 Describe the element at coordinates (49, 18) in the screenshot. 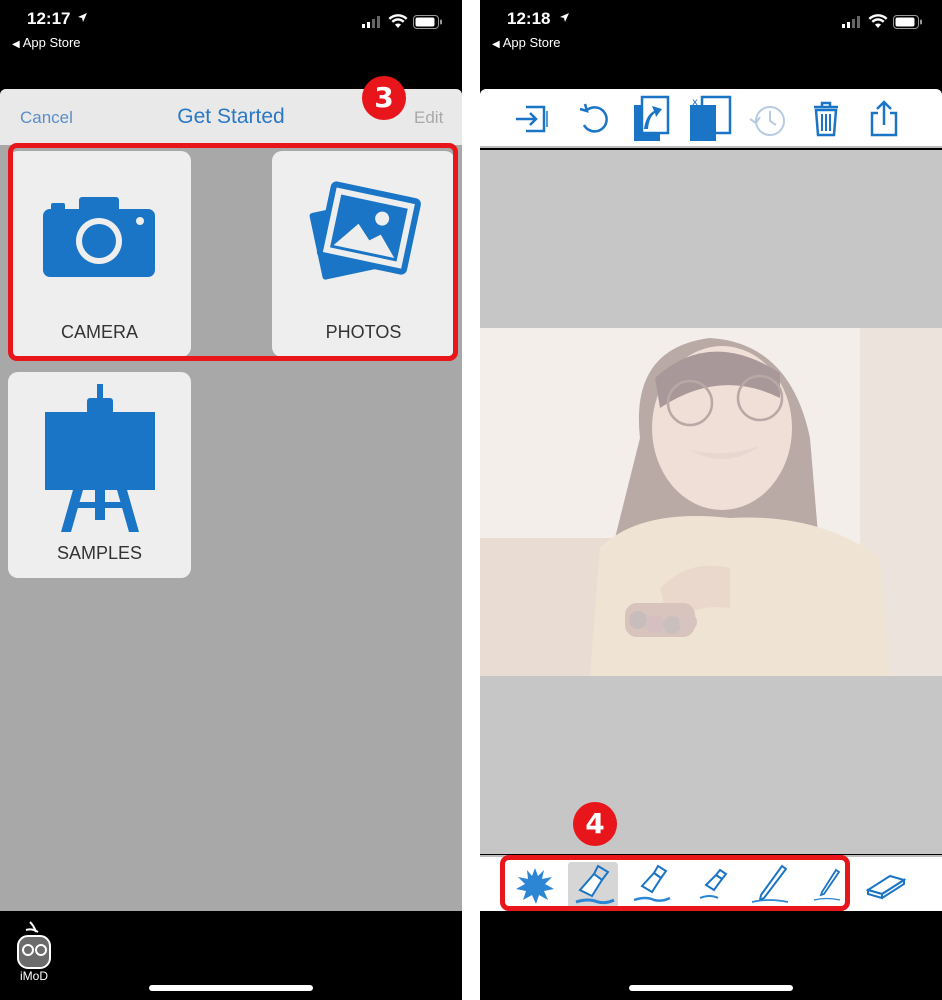

I see `status-time: 12:17` at that location.